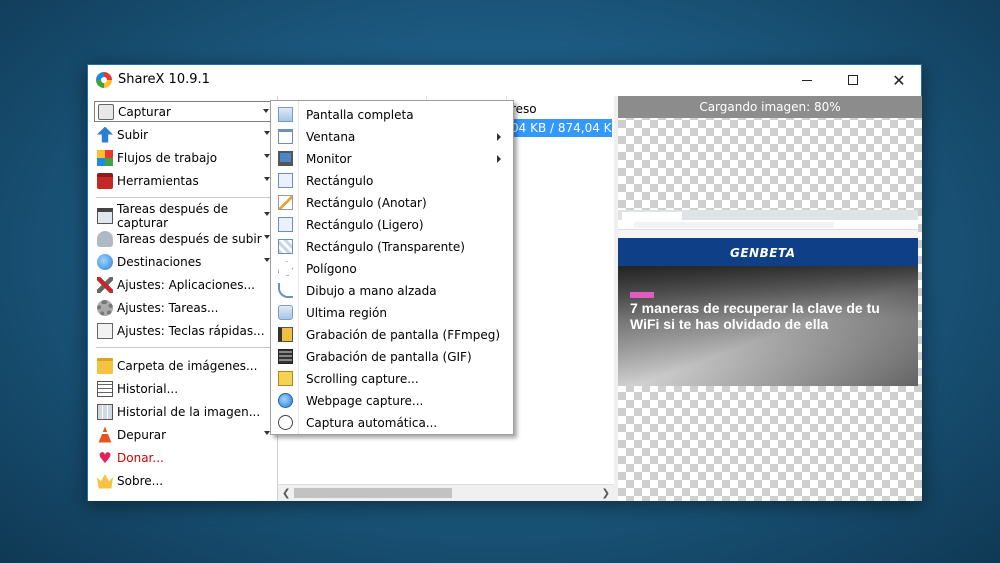 The image size is (1000, 563). What do you see at coordinates (173, 215) in the screenshot?
I see `menu-item-label: Tareas después de capturar` at bounding box center [173, 215].